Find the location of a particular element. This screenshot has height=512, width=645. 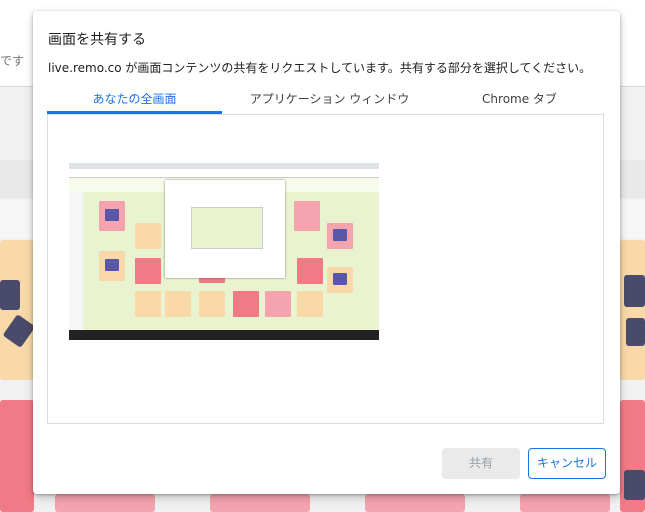

tab-chrome-tab: Chrome タブ is located at coordinates (519, 100).